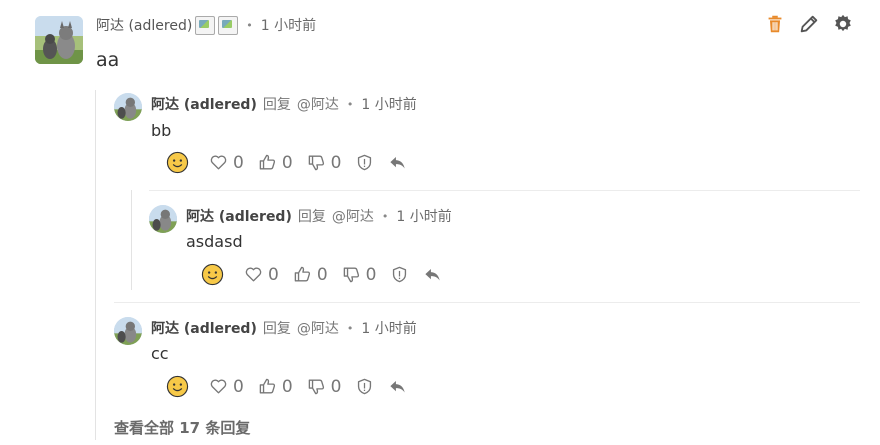  What do you see at coordinates (108, 60) in the screenshot?
I see `main-comment-body: aa` at bounding box center [108, 60].